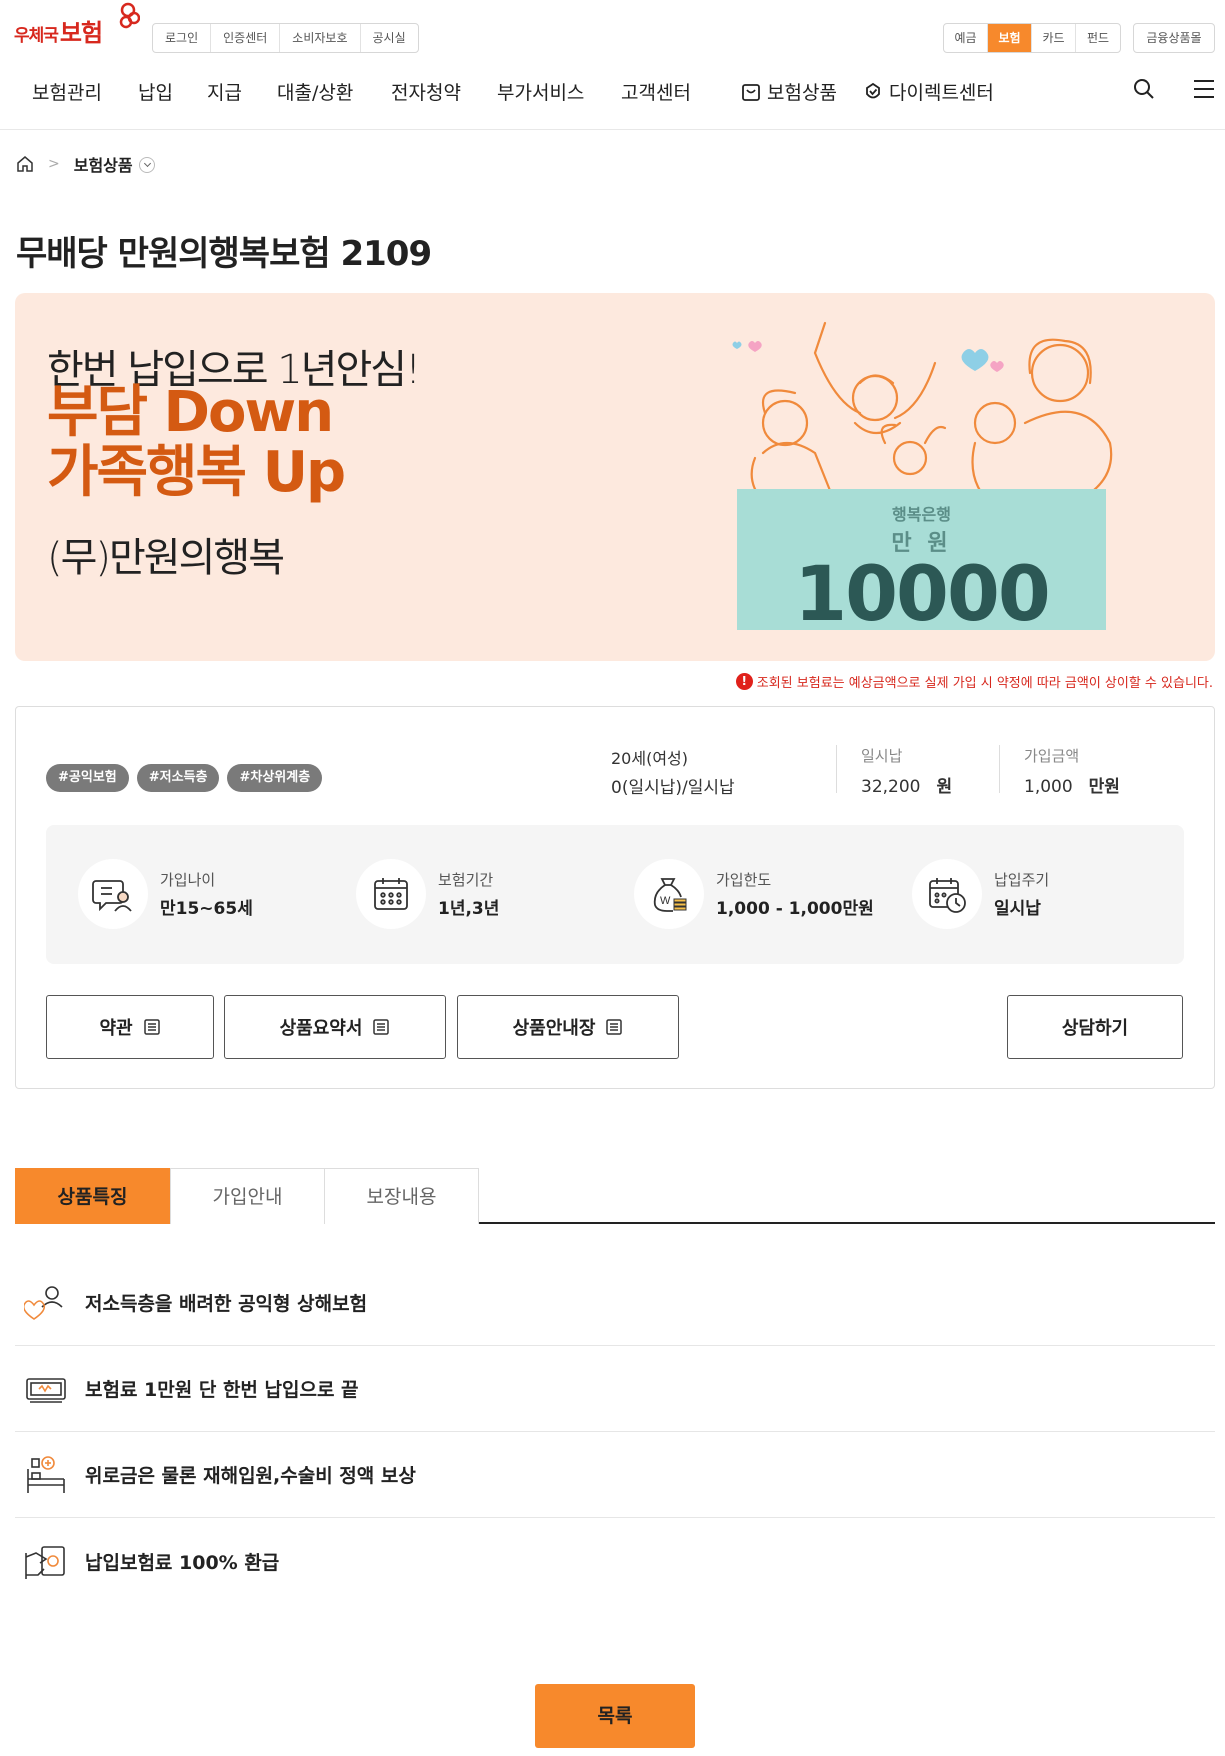  What do you see at coordinates (615, 1475) in the screenshot?
I see `list-item: 위로금은 물론 재해입원,수술비 정액 보상` at bounding box center [615, 1475].